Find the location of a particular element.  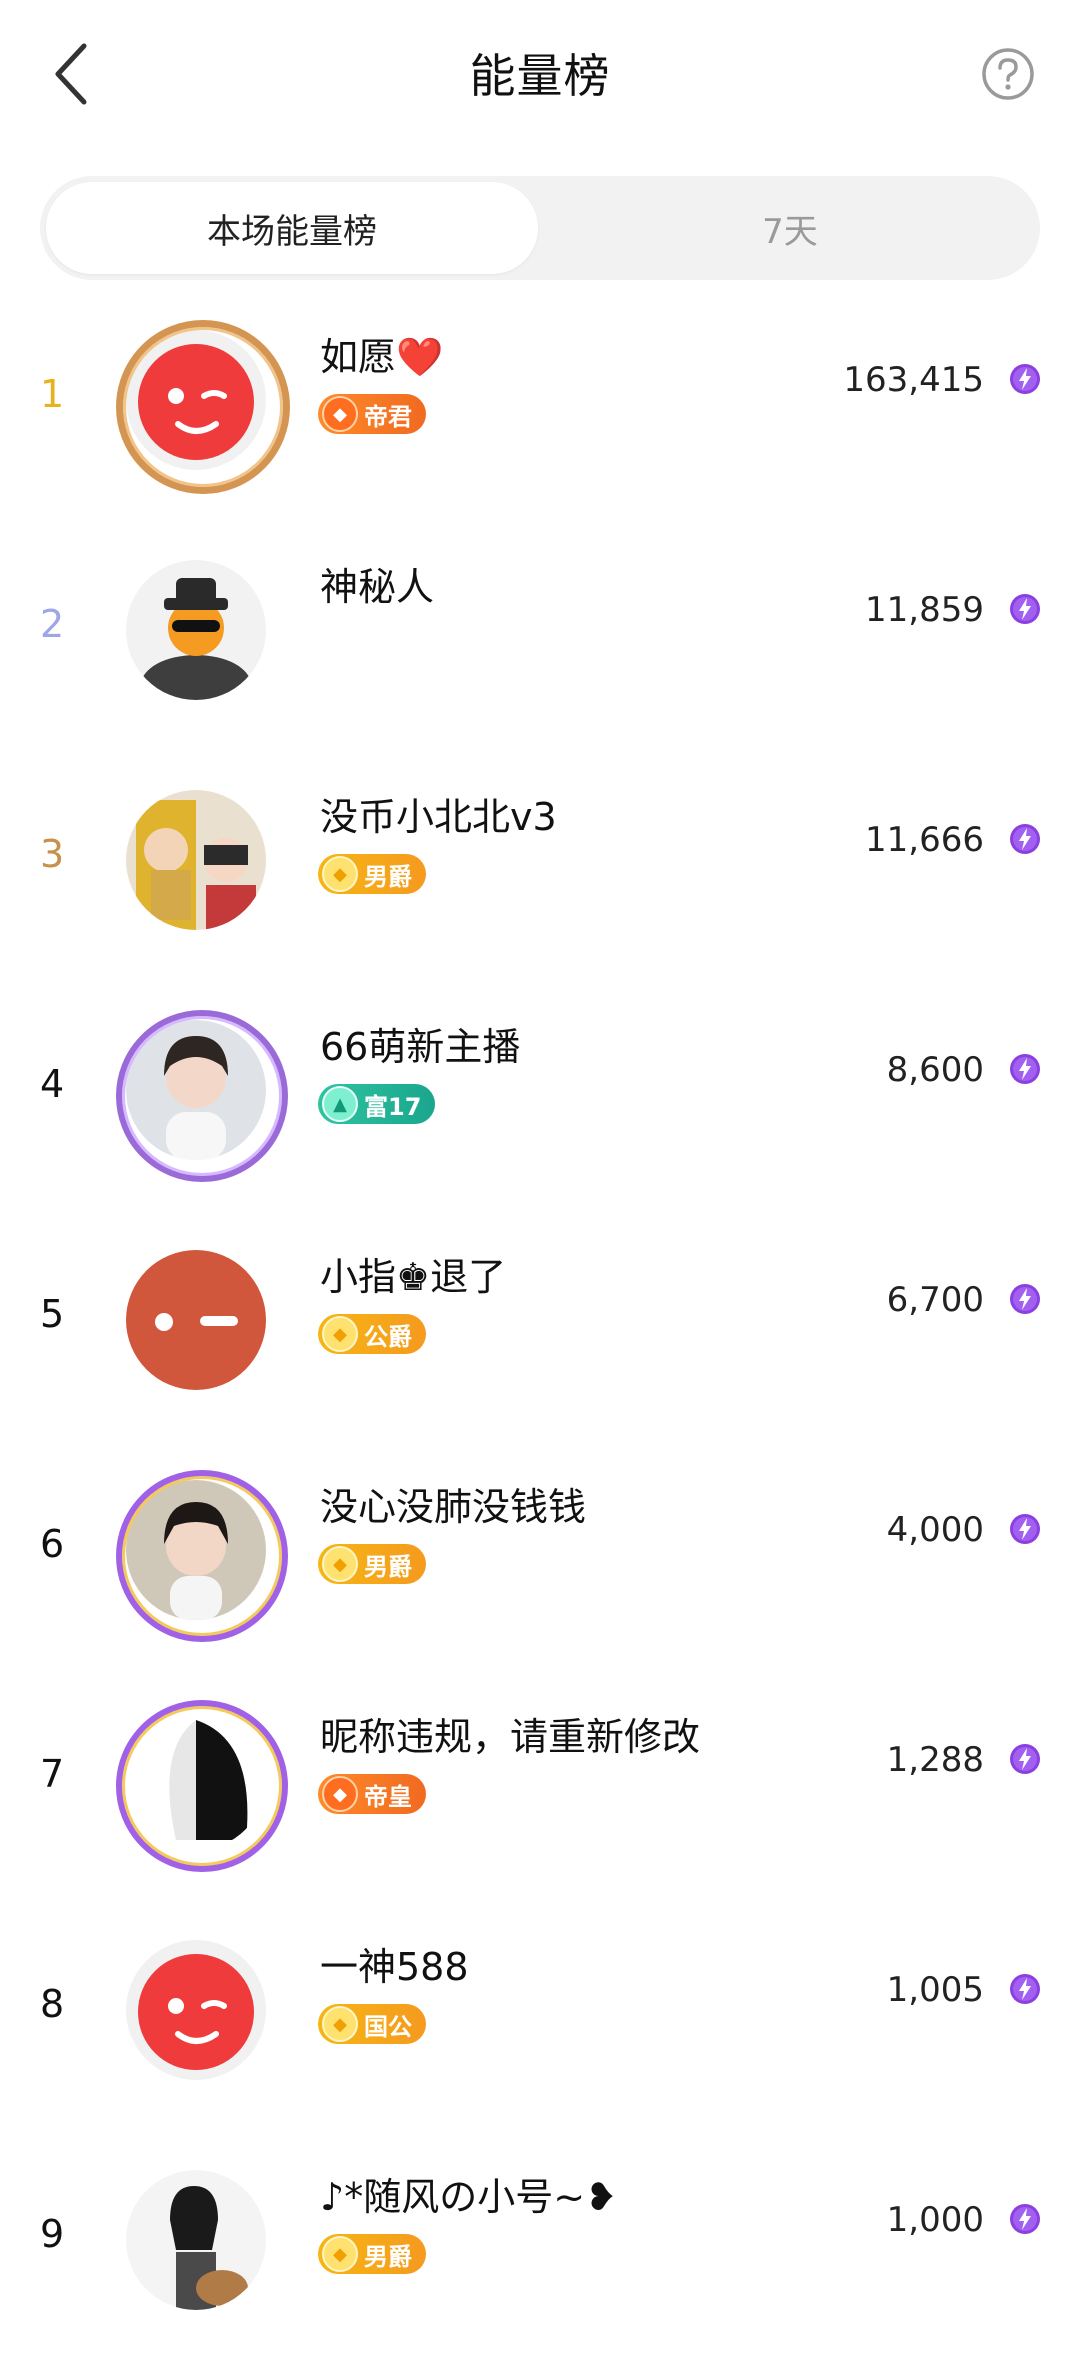

energy-score: 163,415 is located at coordinates (913, 380).